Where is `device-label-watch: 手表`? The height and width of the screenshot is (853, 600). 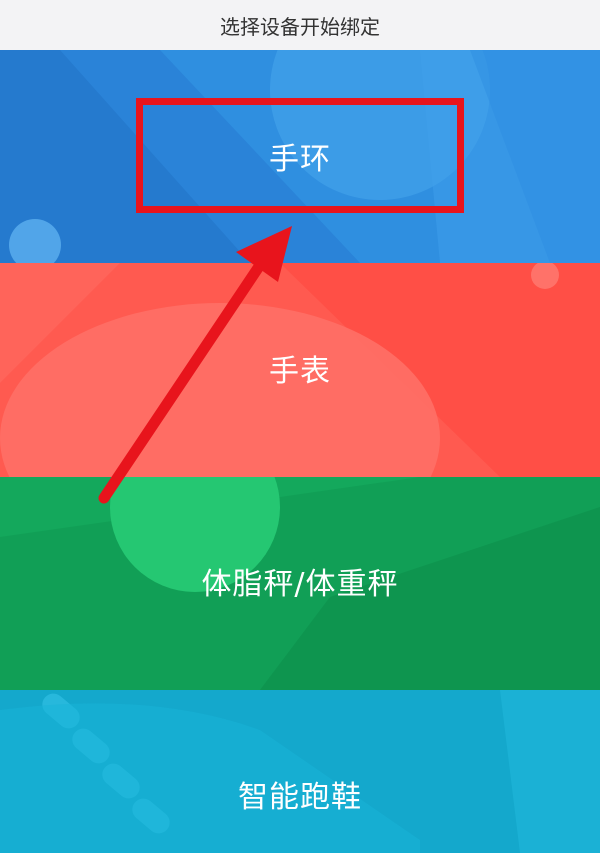
device-label-watch: 手表 is located at coordinates (300, 371).